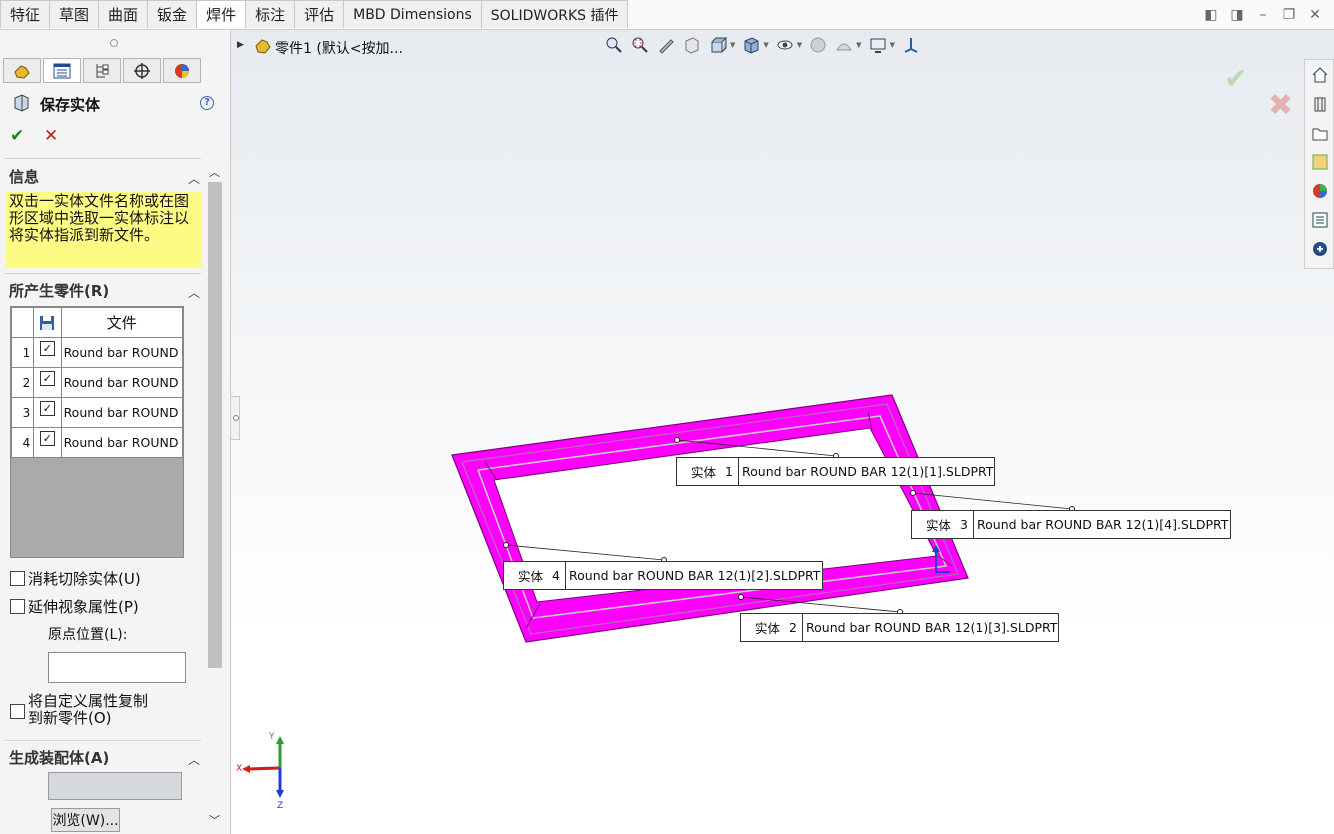  I want to click on panel-left-icon: ◧, so click(1211, 15).